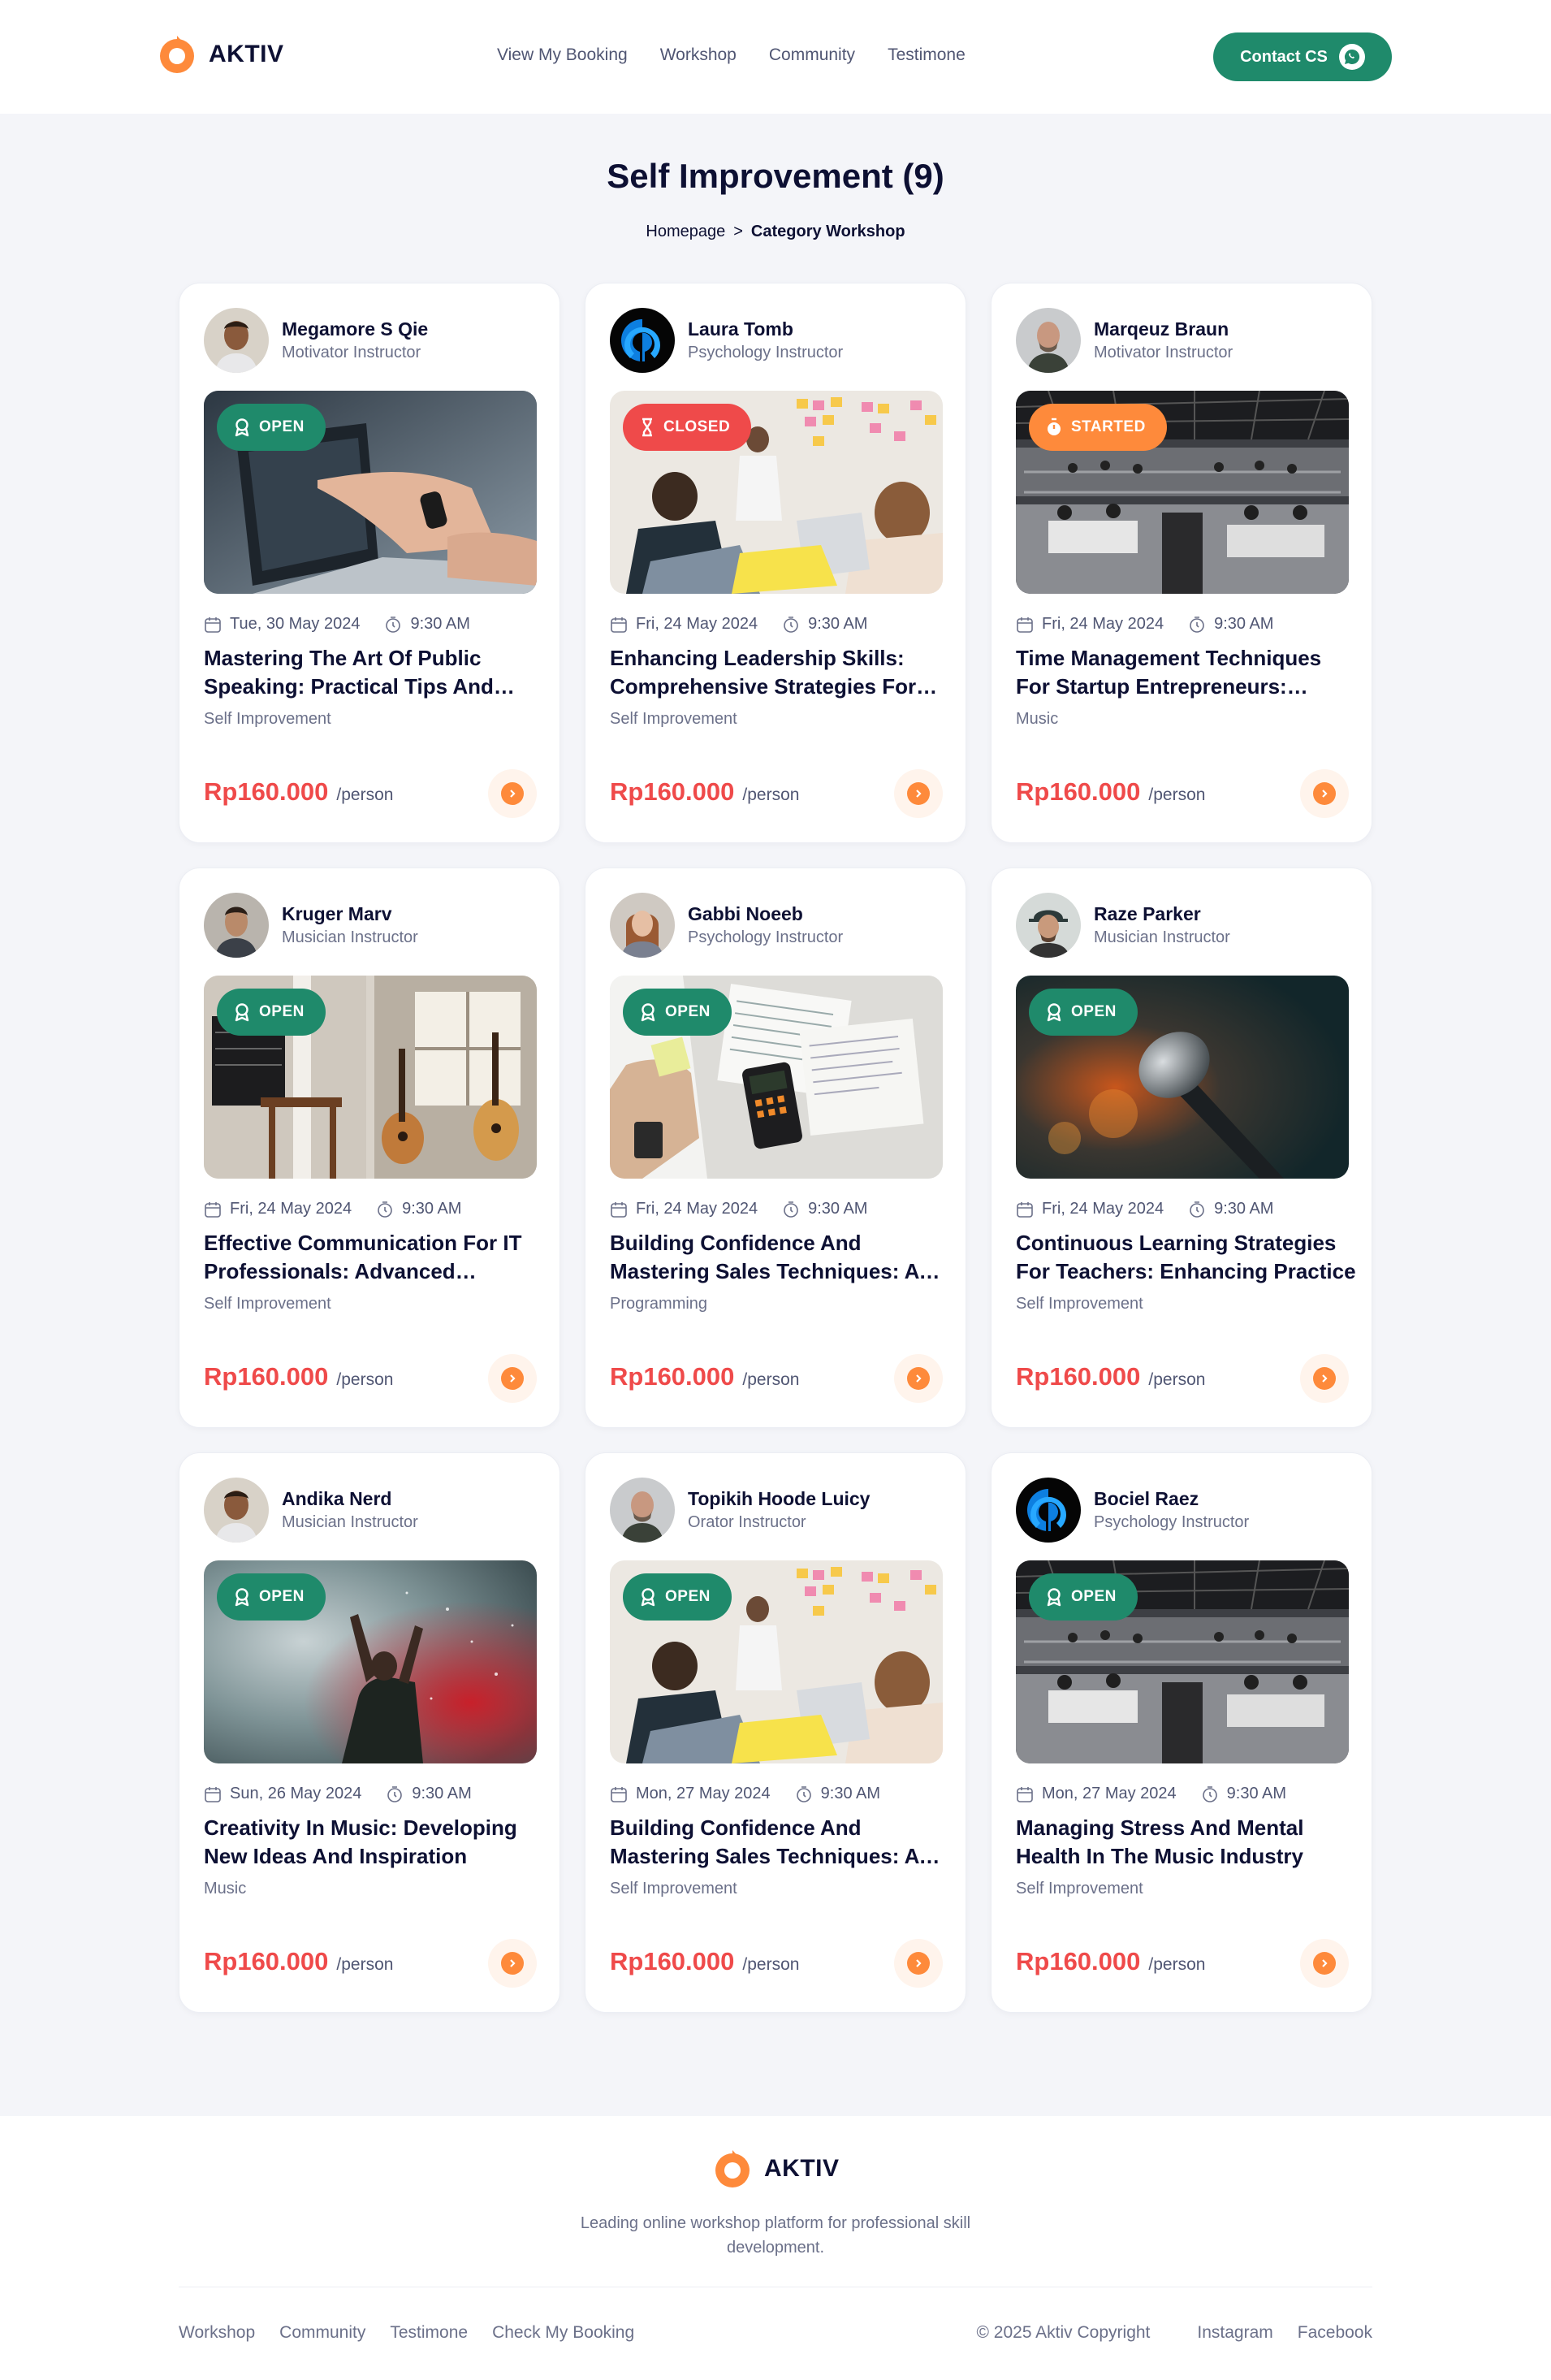 This screenshot has height=2380, width=1551. I want to click on aktiv-logo-icon, so click(177, 55).